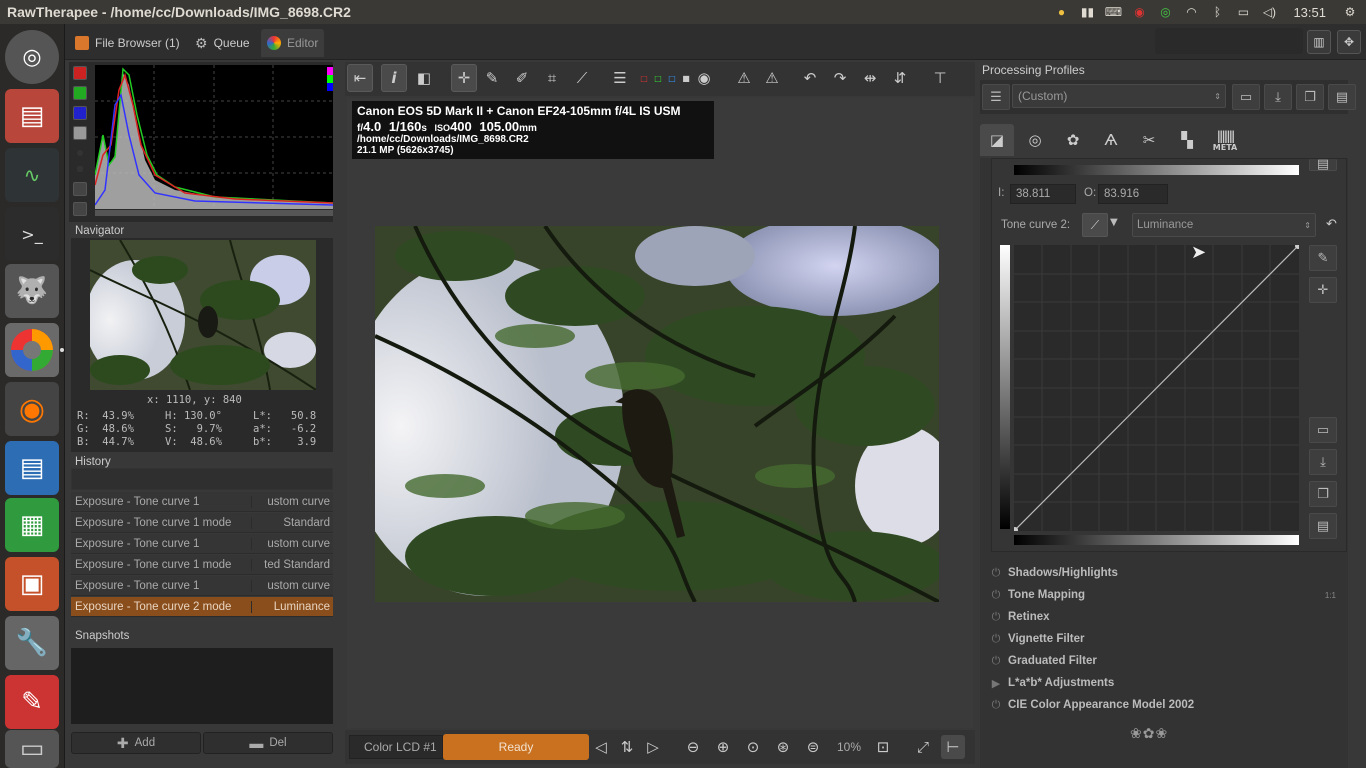  Describe the element at coordinates (32, 525) in the screenshot. I see `calc-icon: ▦` at that location.